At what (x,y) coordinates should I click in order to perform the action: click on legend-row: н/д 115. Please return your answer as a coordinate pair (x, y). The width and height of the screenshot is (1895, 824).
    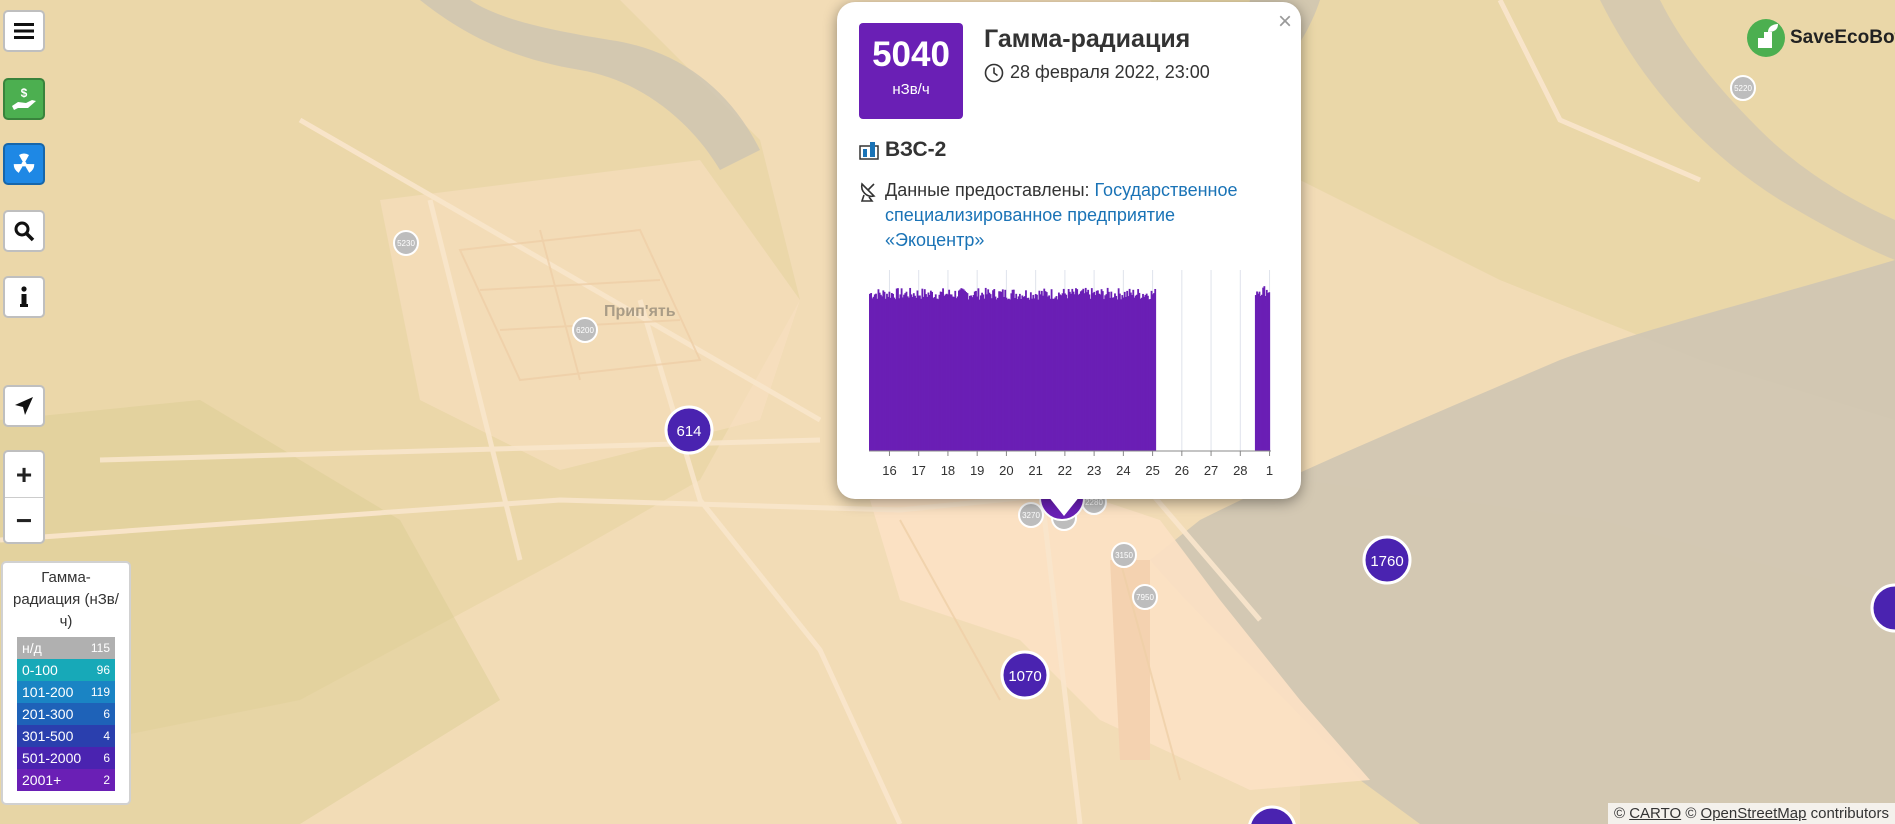
    Looking at the image, I should click on (66, 648).